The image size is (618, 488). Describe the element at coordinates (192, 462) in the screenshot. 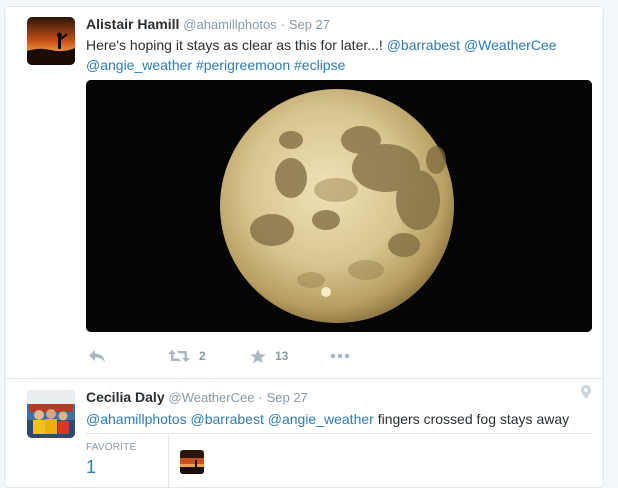

I see `favoriter-avatar` at that location.